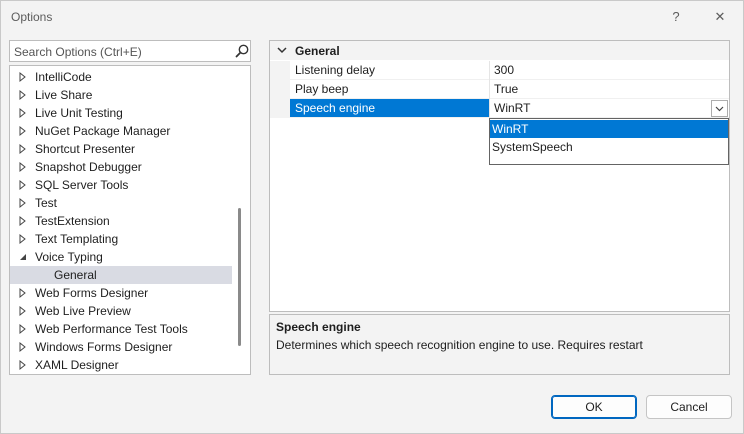 The width and height of the screenshot is (744, 434). What do you see at coordinates (609, 147) in the screenshot?
I see `dropdown-option-systemspeech: SystemSpeech` at bounding box center [609, 147].